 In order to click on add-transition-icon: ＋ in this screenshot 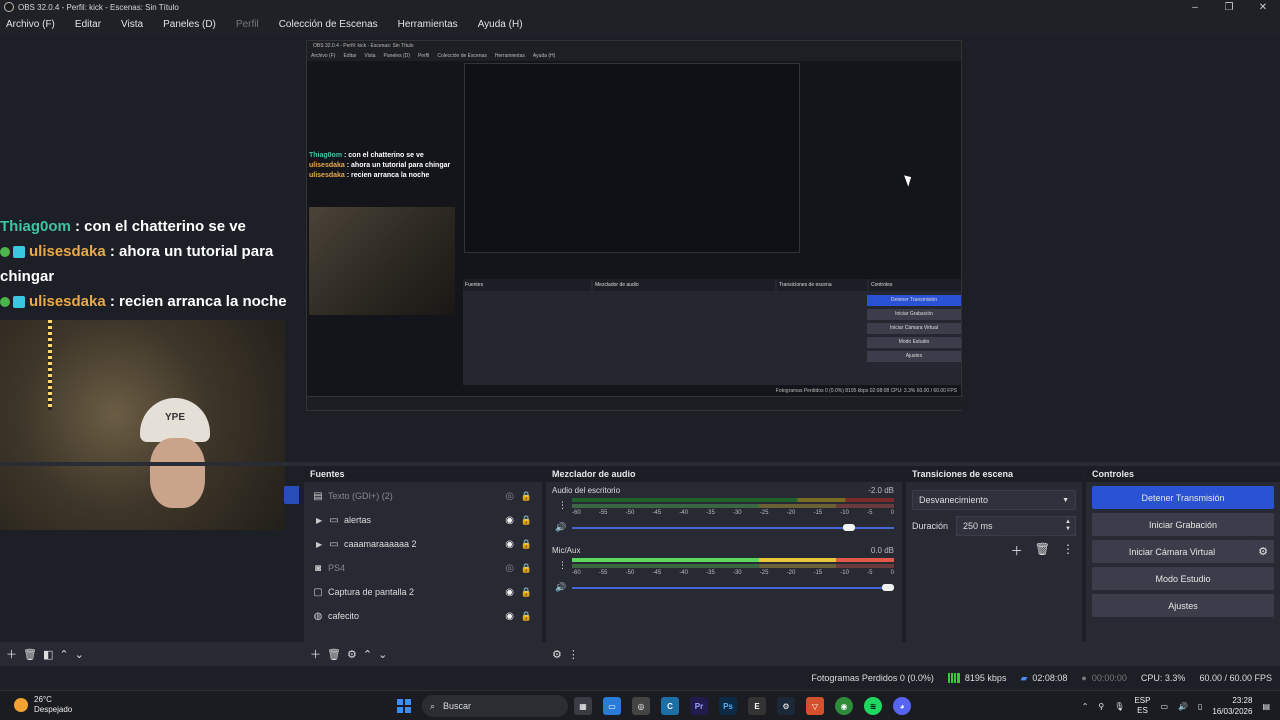, I will do `click(1017, 550)`.